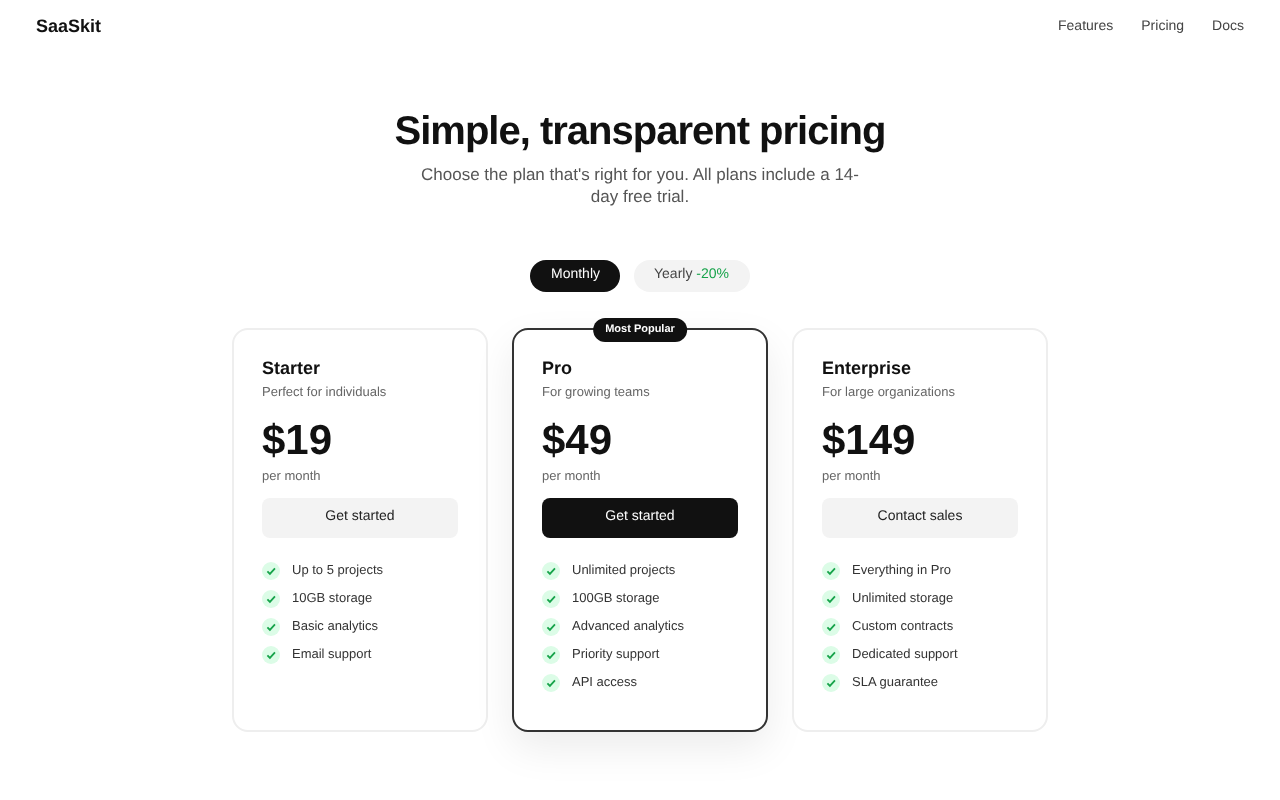 The height and width of the screenshot is (800, 1280). Describe the element at coordinates (870, 441) in the screenshot. I see `plan-price: $149` at that location.